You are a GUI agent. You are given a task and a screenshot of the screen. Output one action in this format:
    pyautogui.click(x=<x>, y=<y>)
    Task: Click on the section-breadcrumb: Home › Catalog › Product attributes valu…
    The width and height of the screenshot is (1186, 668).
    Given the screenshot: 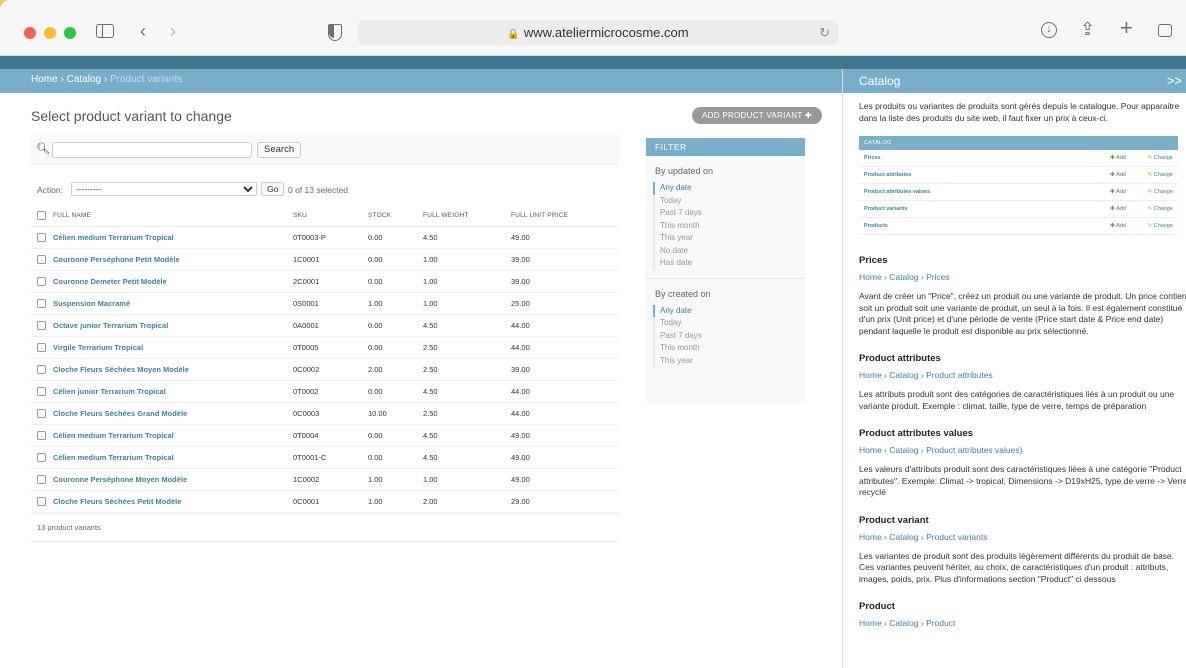 What is the action you would take?
    pyautogui.click(x=1022, y=450)
    